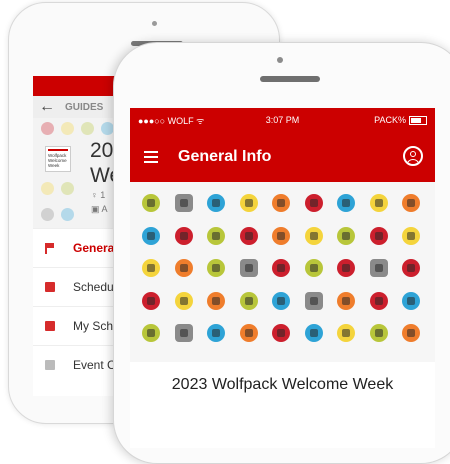 The height and width of the screenshot is (464, 450). I want to click on logo-text: Week, so click(54, 165).